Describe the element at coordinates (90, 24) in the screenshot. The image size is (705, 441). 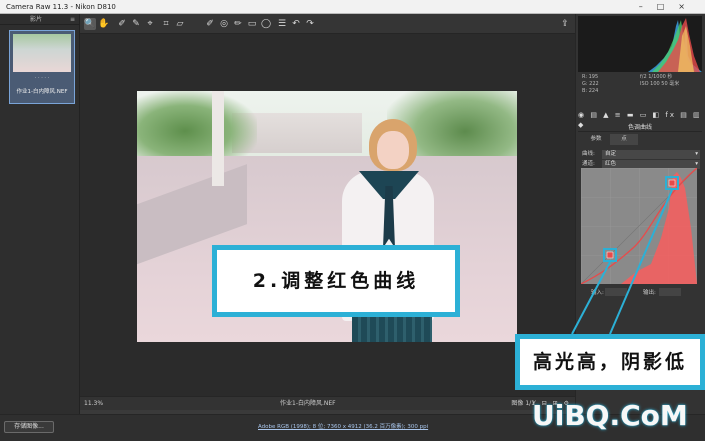
I see `zoom-icon: 🔍` at that location.